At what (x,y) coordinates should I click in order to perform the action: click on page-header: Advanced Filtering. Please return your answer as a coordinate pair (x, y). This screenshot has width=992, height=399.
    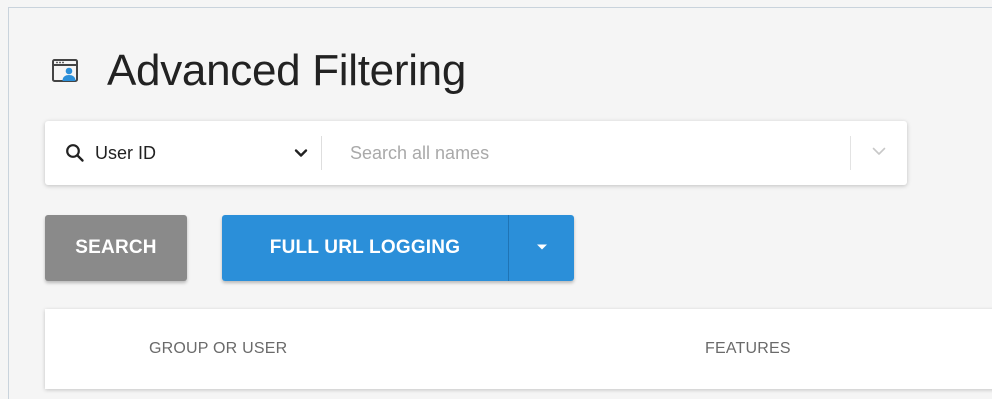
    Looking at the image, I should click on (255, 71).